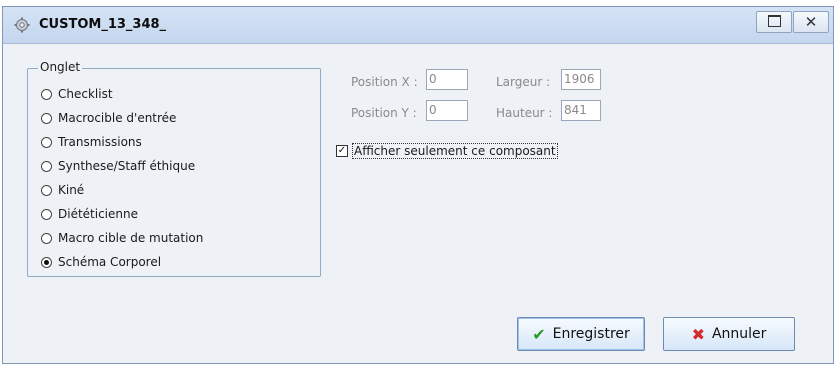 This screenshot has width=837, height=367. What do you see at coordinates (447, 110) in the screenshot?
I see `position-y-field: 0` at bounding box center [447, 110].